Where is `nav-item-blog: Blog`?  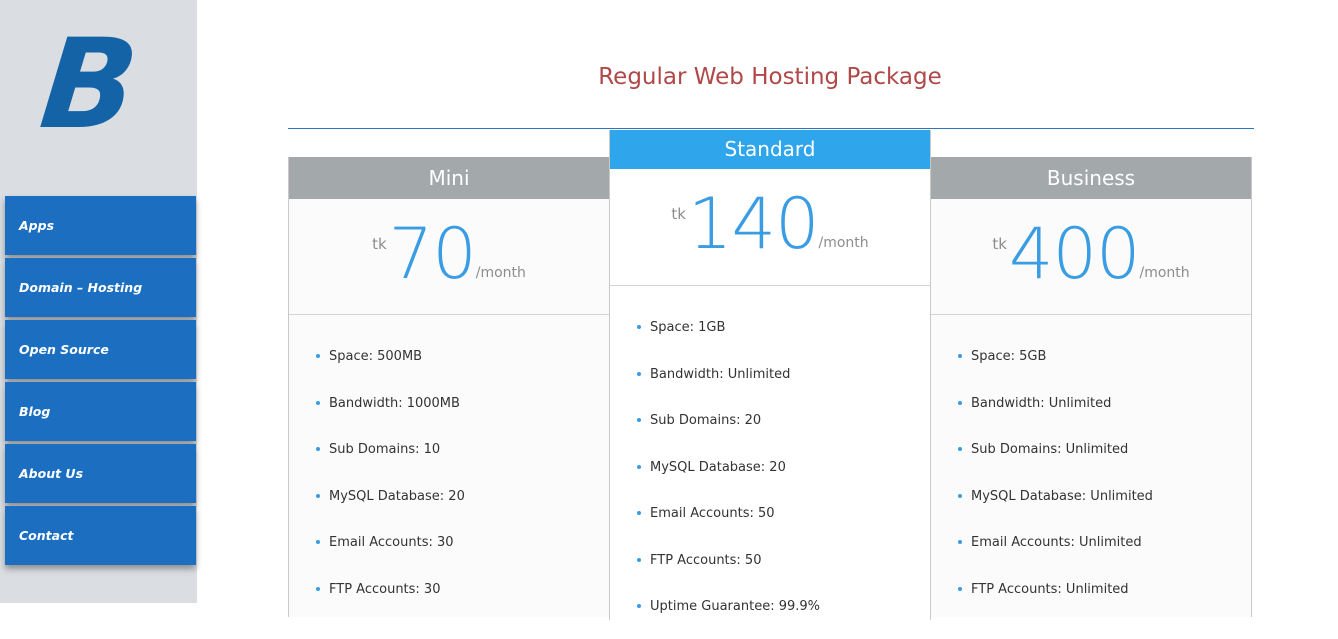 nav-item-blog: Blog is located at coordinates (100, 411).